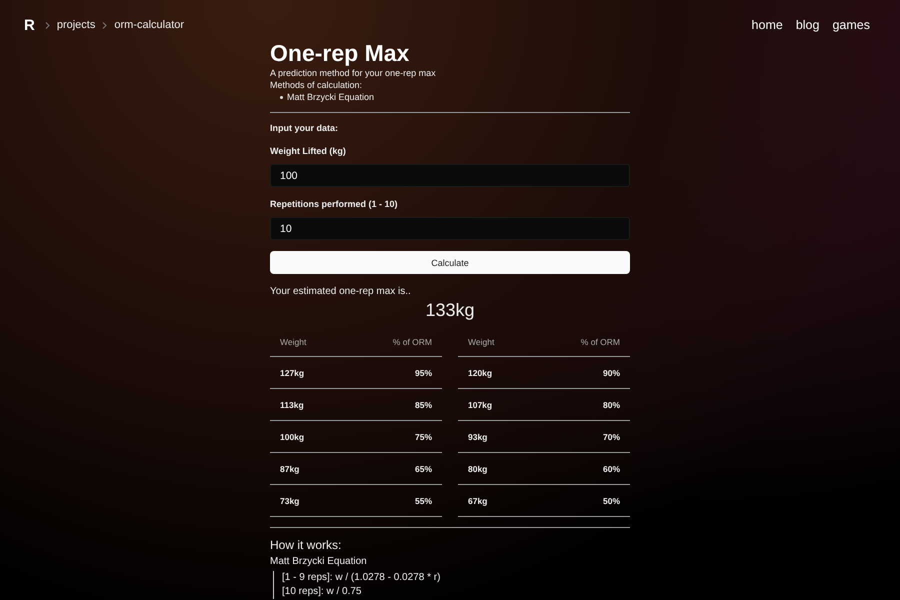  I want to click on table-cell: 73kg, so click(308, 500).